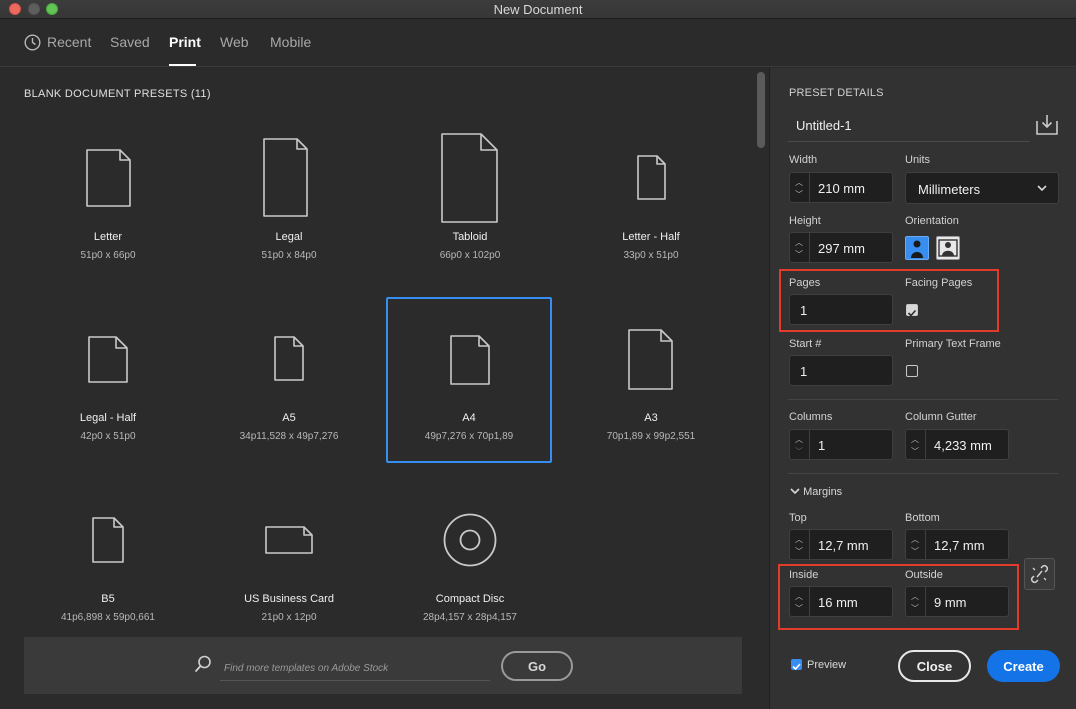 The image size is (1076, 709). I want to click on preset-name: Compact Disc, so click(470, 599).